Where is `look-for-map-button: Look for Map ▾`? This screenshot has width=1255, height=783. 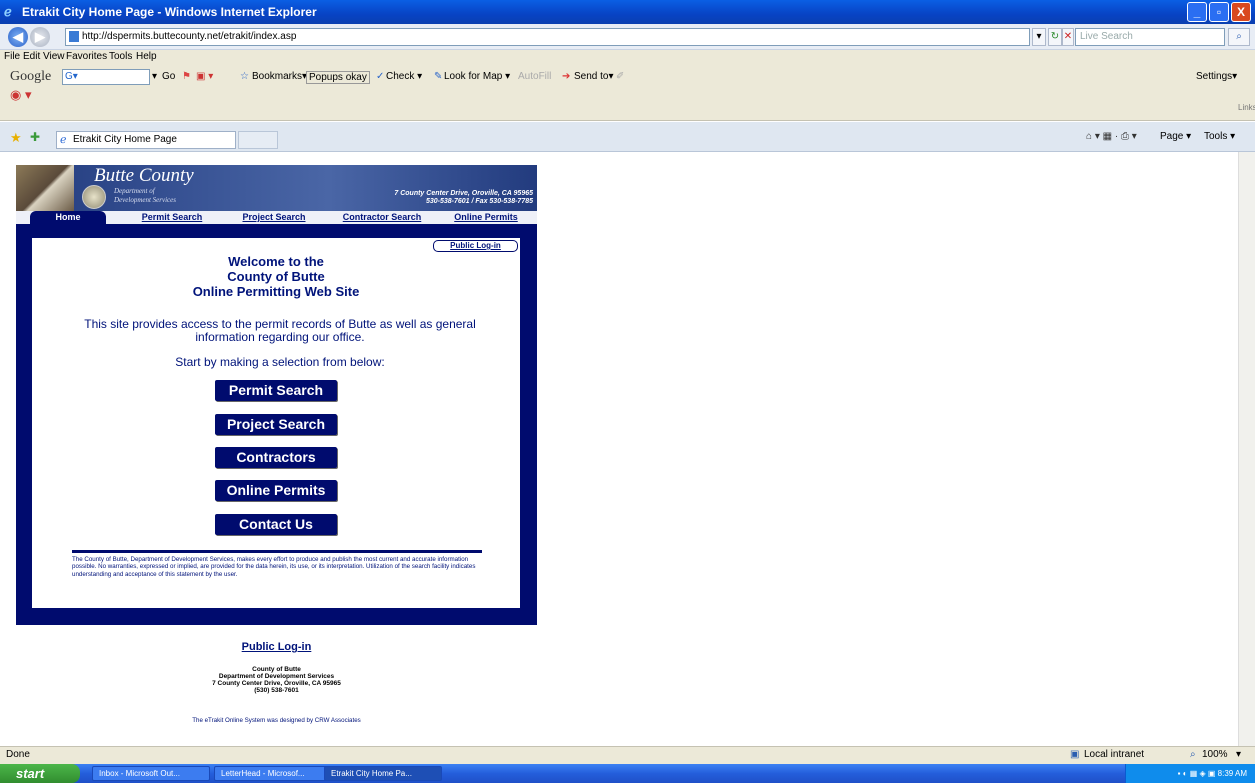
look-for-map-button: Look for Map ▾ is located at coordinates (477, 76).